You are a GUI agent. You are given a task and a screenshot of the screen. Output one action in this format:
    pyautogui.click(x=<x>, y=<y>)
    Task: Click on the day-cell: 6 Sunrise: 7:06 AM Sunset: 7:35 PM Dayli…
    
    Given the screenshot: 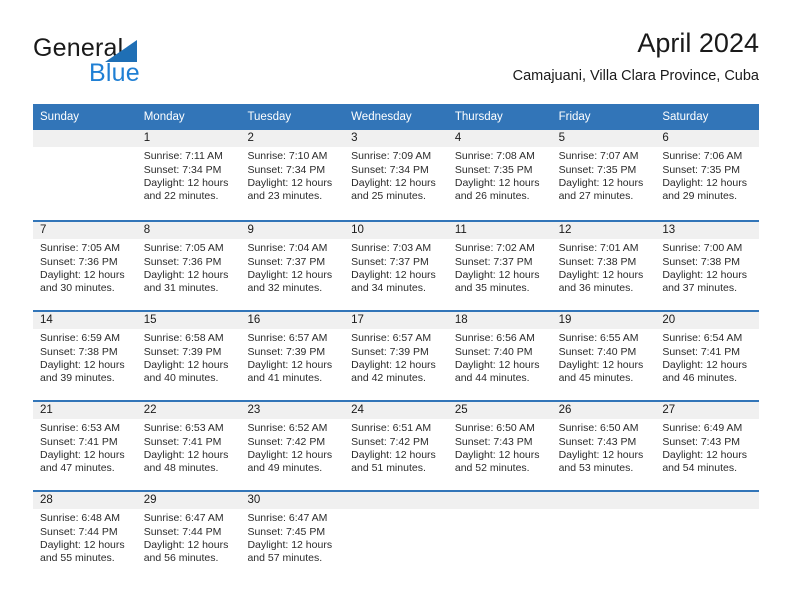 What is the action you would take?
    pyautogui.click(x=707, y=175)
    